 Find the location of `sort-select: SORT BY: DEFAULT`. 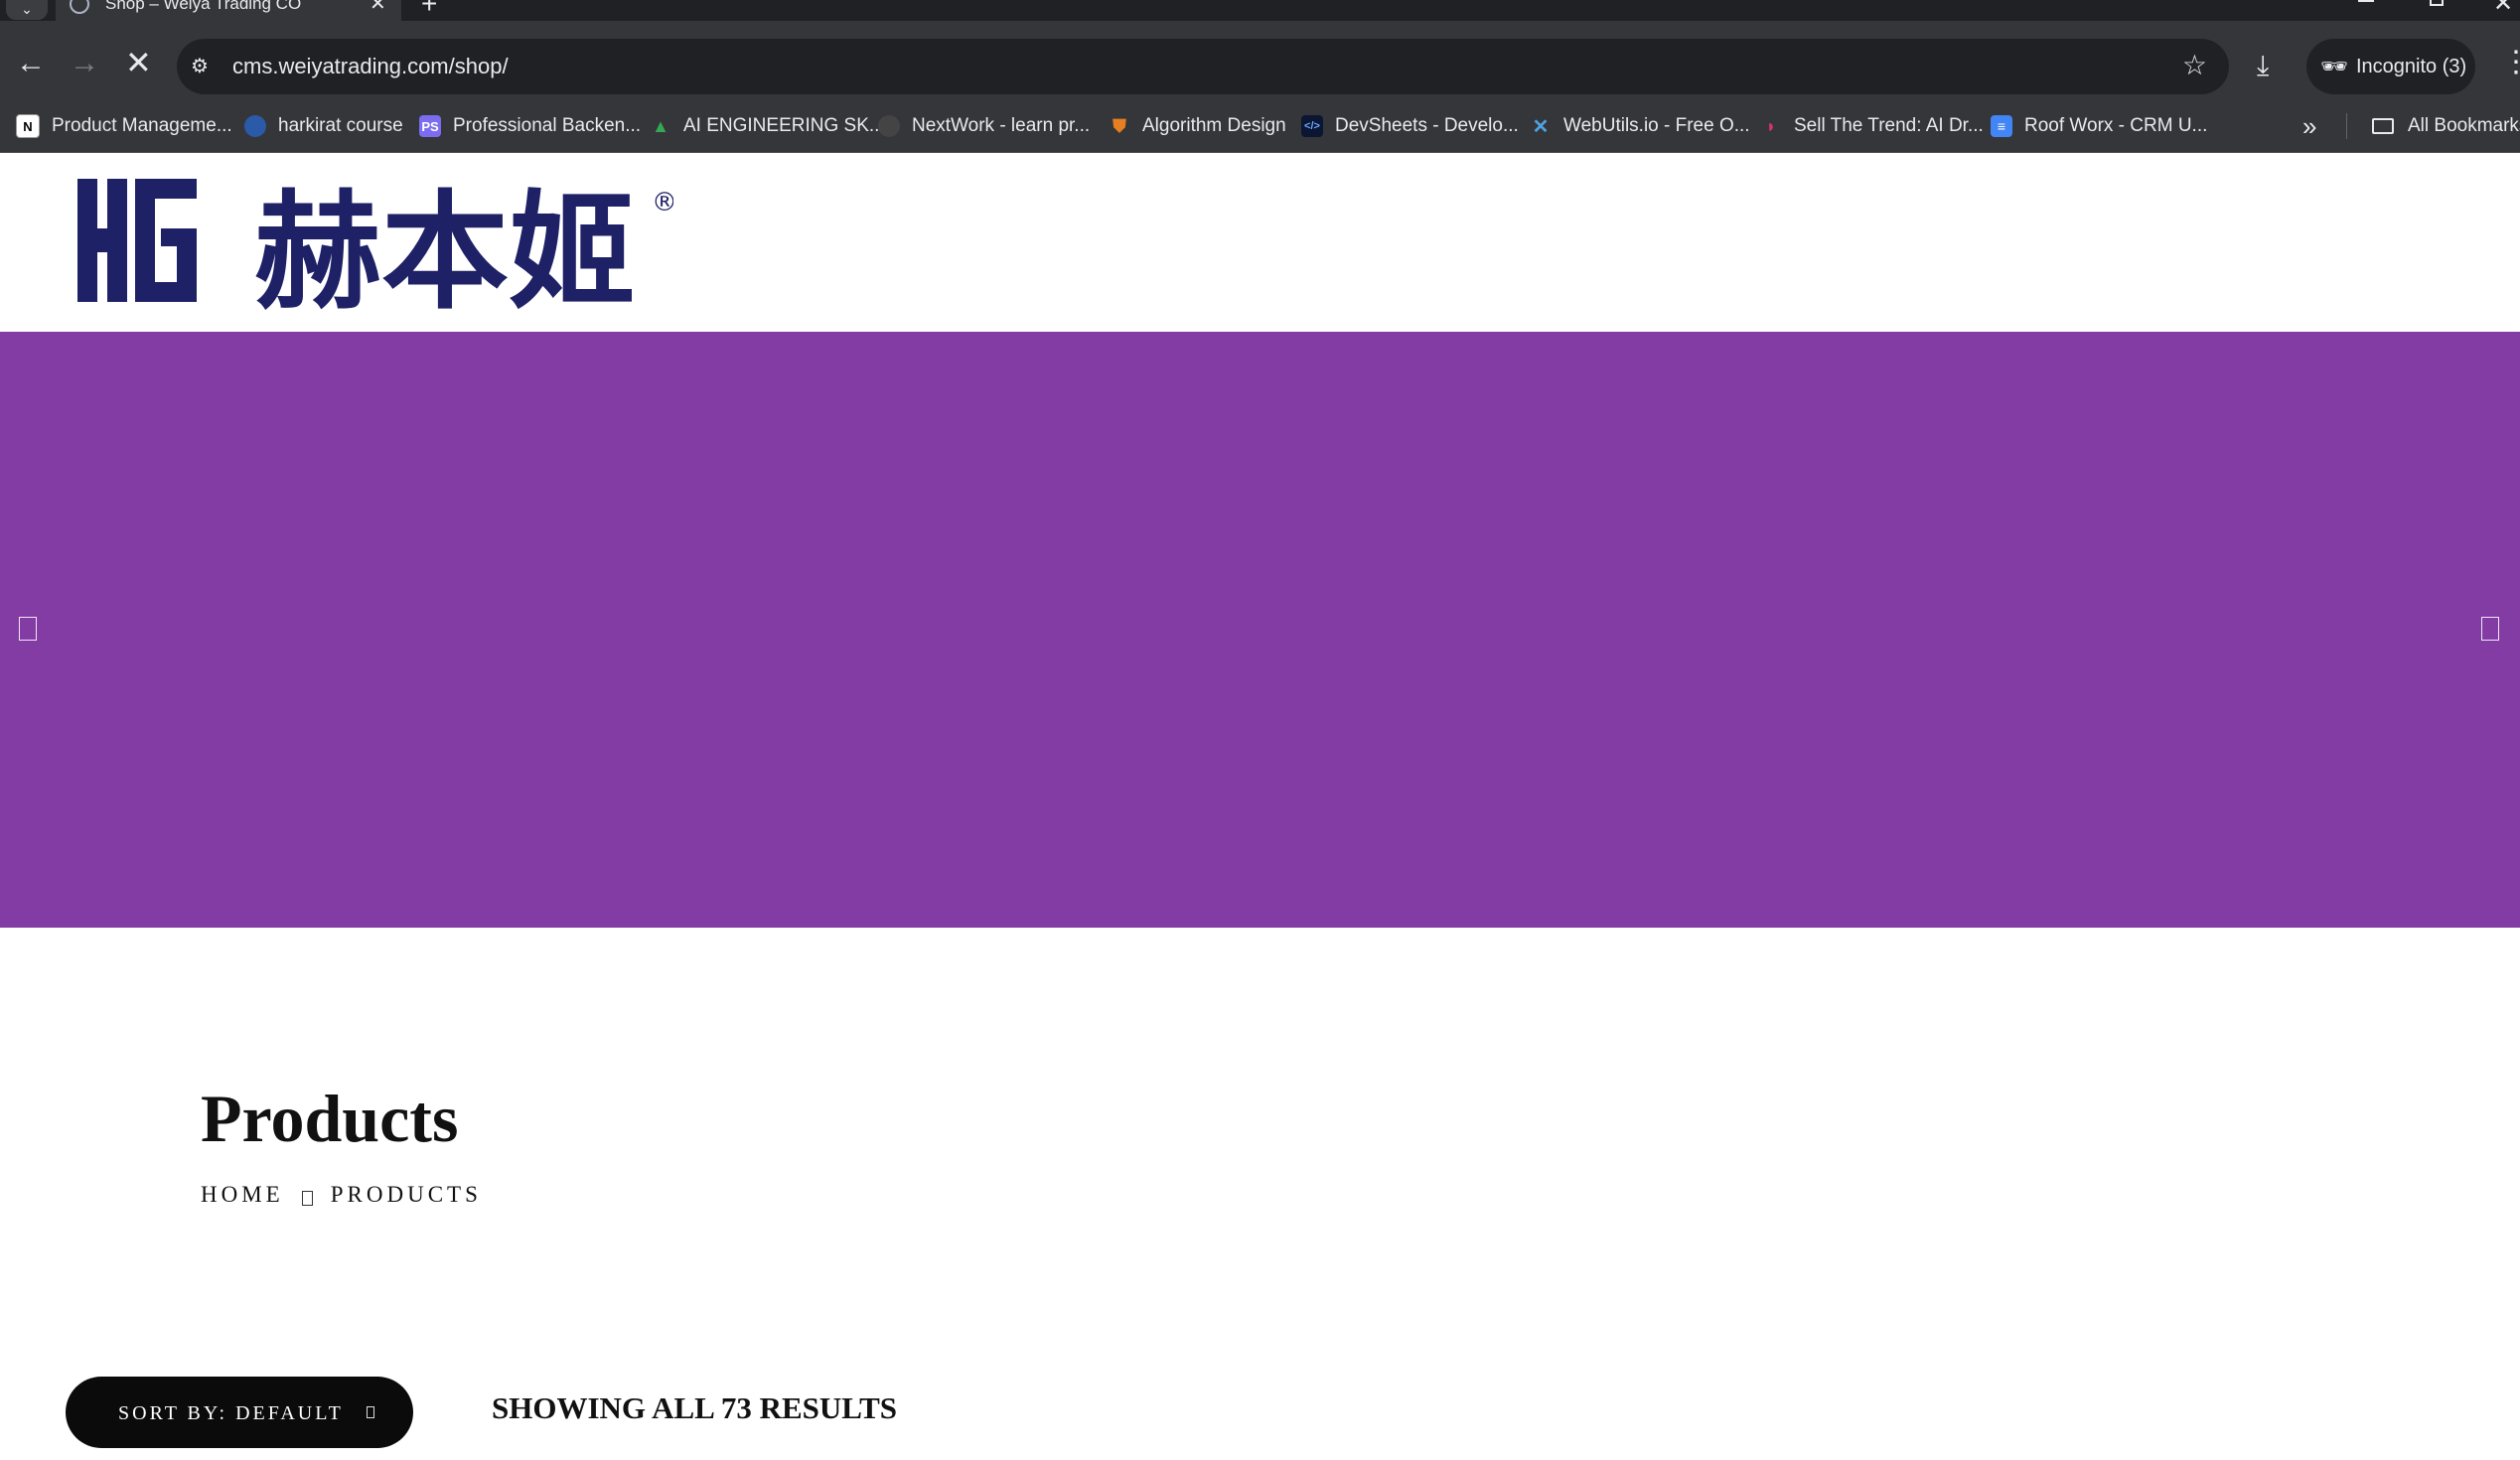

sort-select: SORT BY: DEFAULT is located at coordinates (239, 1412).